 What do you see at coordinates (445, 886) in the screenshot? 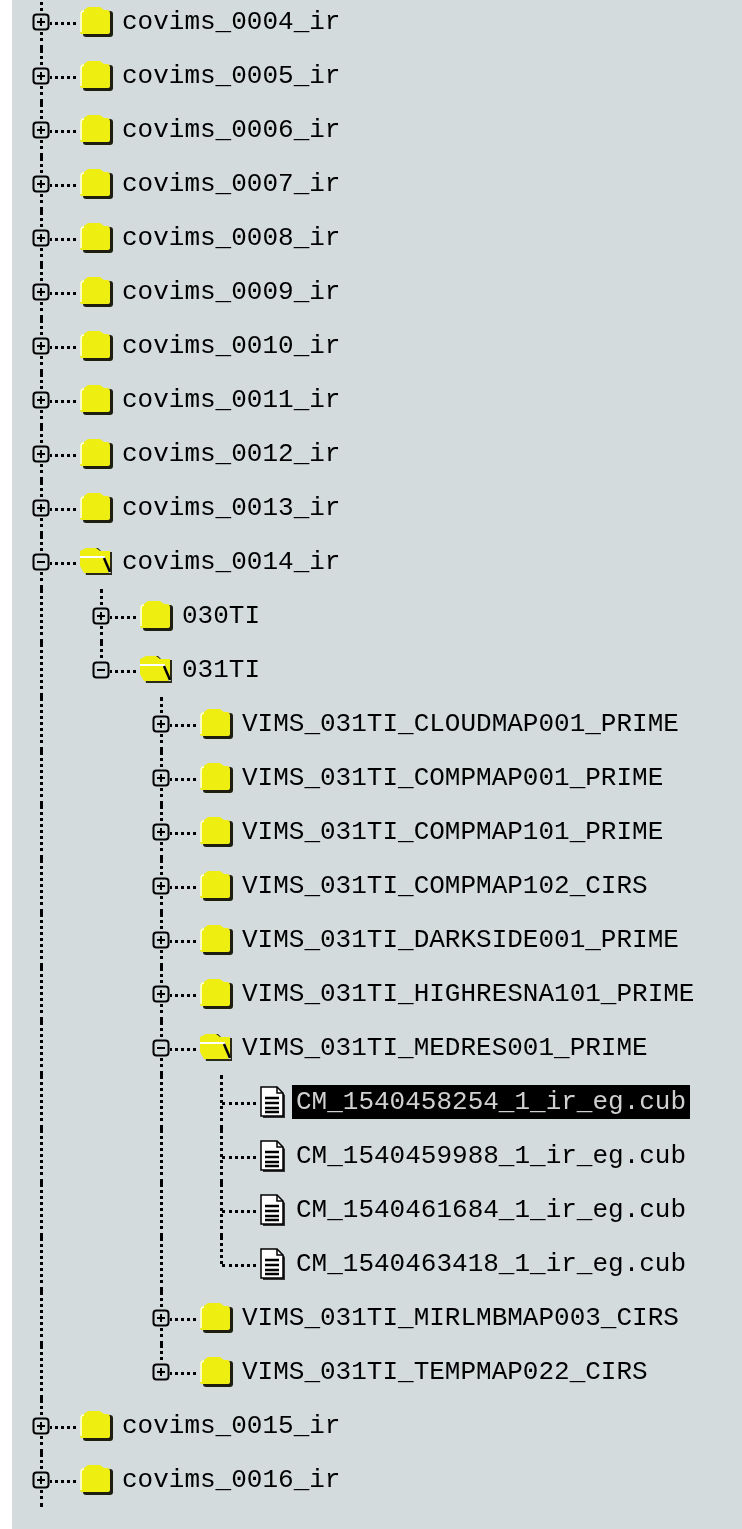
I see `folder-name: VIMS_031TI_COMPMAP102_CIRS` at bounding box center [445, 886].